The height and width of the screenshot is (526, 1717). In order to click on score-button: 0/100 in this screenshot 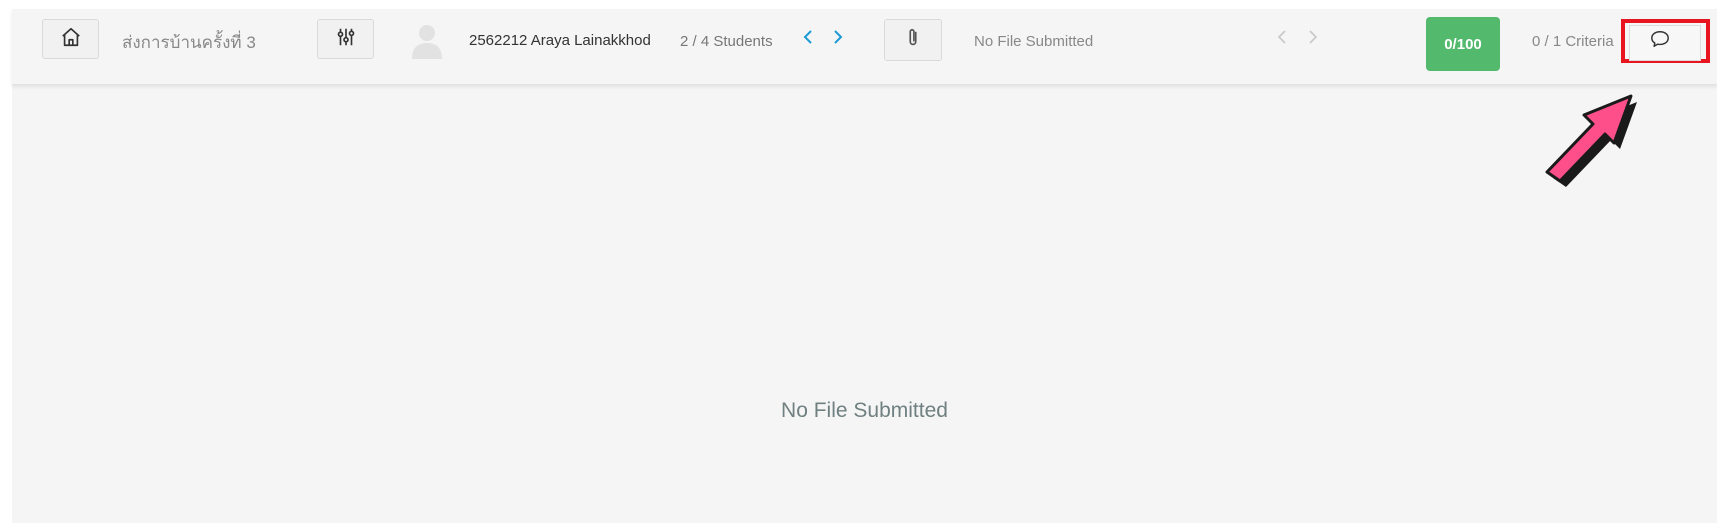, I will do `click(1463, 44)`.